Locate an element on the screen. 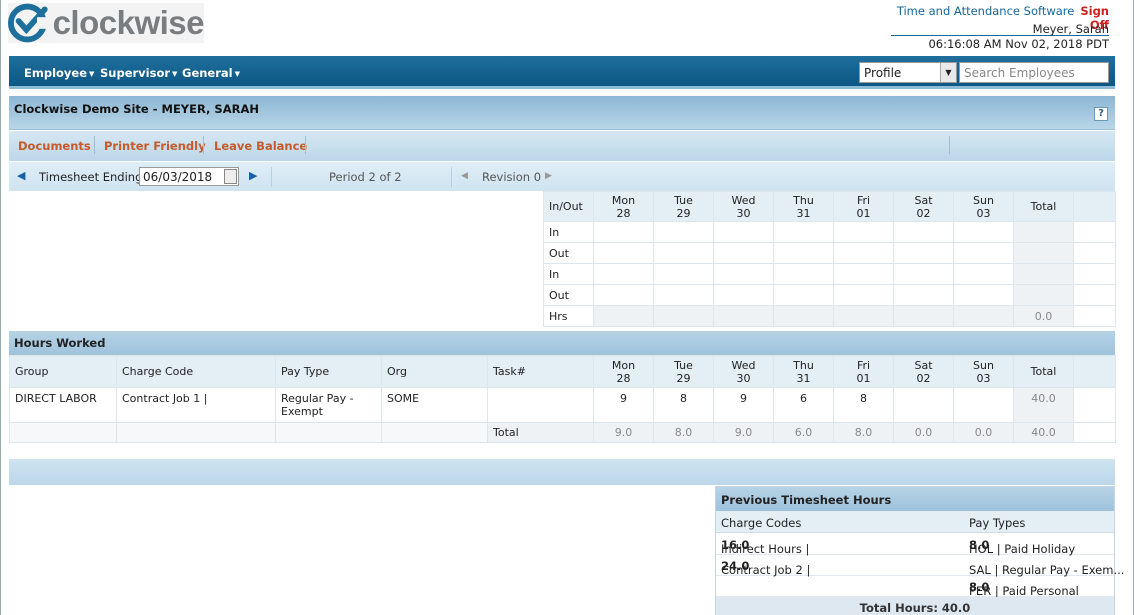  help-icon: ? is located at coordinates (1101, 114).